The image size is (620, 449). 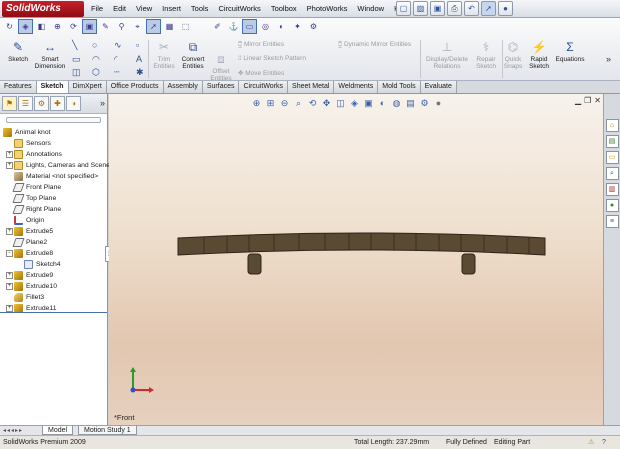 I want to click on menu-file: File, so click(x=97, y=9).